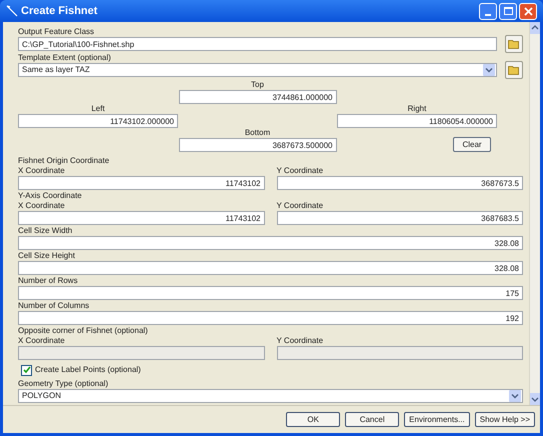 The width and height of the screenshot is (543, 436). What do you see at coordinates (46, 231) in the screenshot?
I see `field-label: Cell Size Width` at bounding box center [46, 231].